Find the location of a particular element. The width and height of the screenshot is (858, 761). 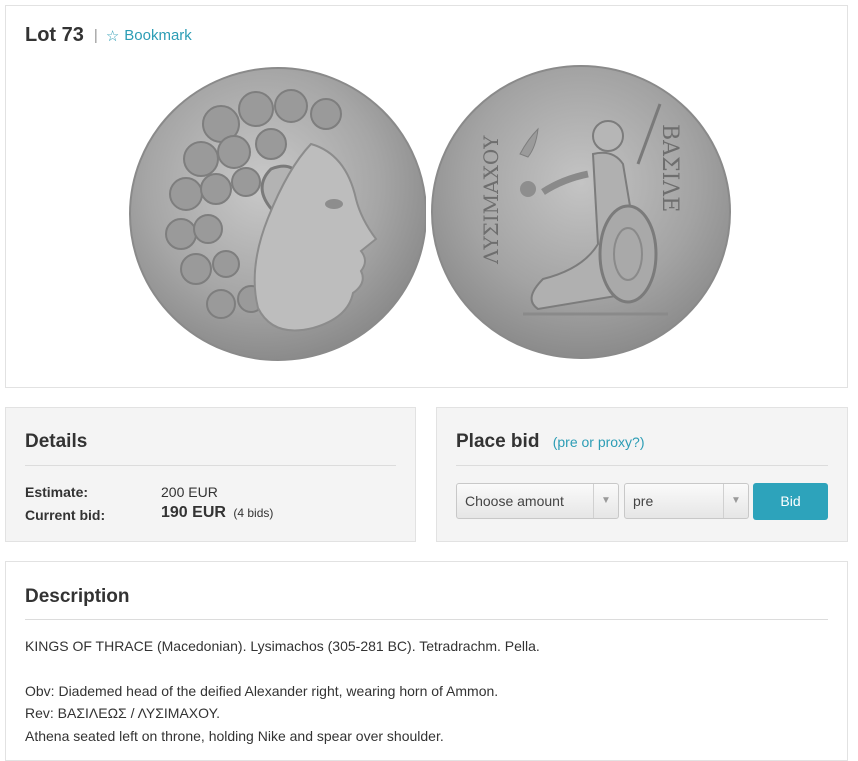

bookmark-link: ☆ Bookmark is located at coordinates (149, 36).